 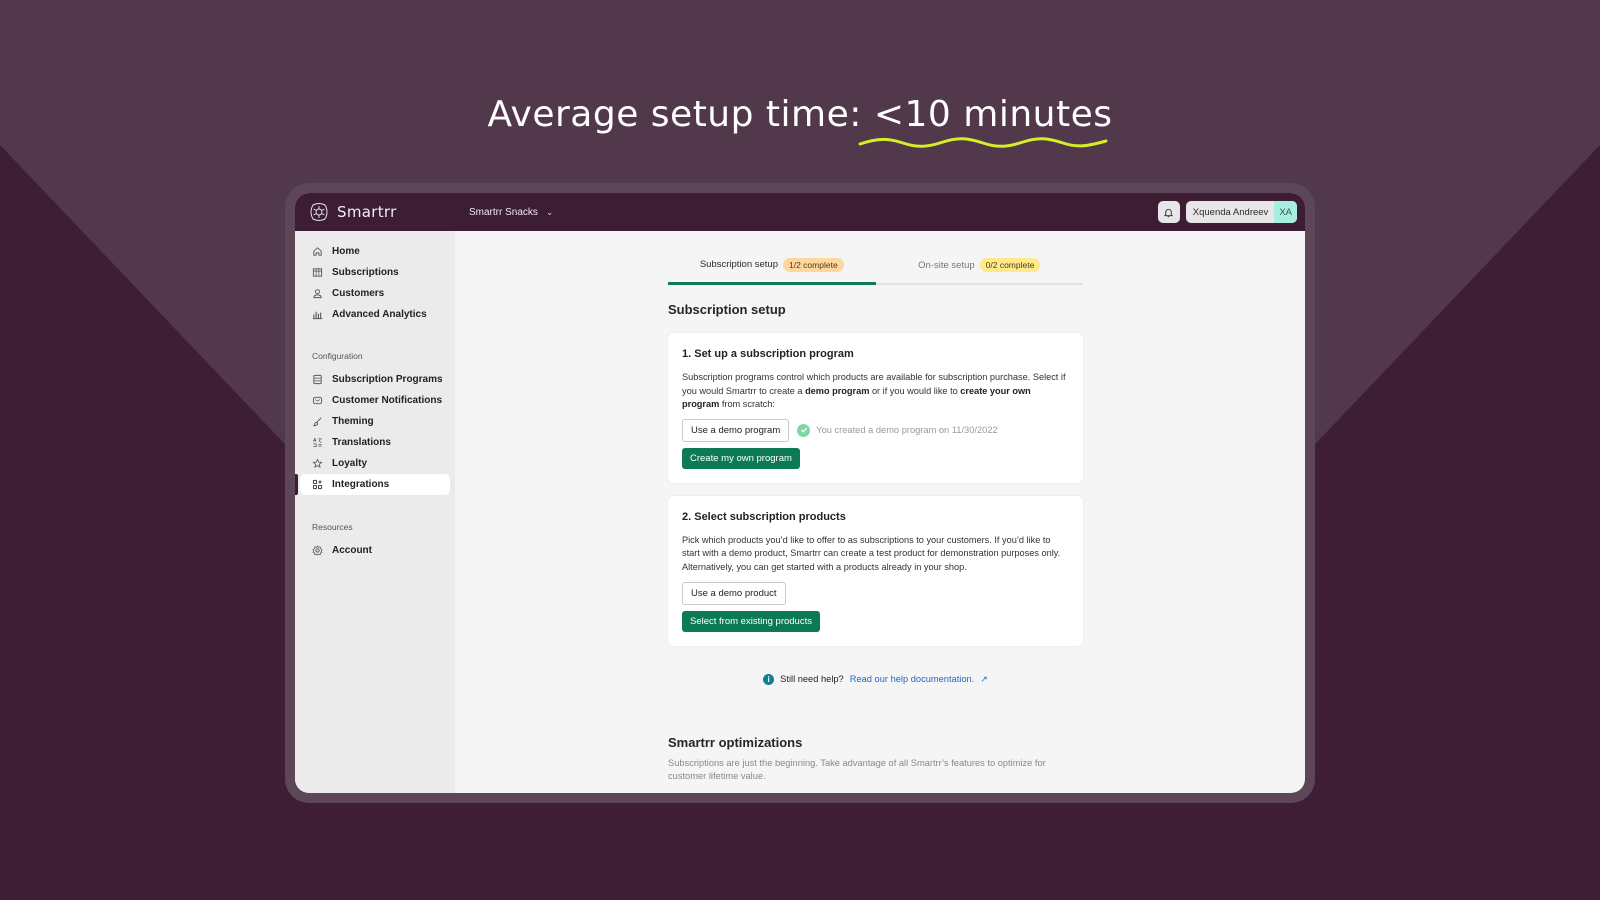 I want to click on headline-highlight: <10 minutes, so click(x=985, y=121).